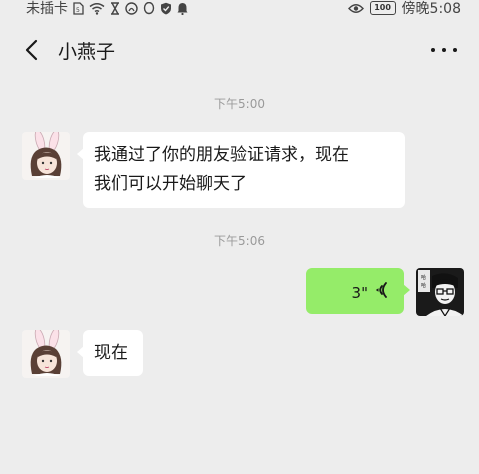 The image size is (479, 474). I want to click on status-right: 100 傍晚5:08, so click(404, 9).